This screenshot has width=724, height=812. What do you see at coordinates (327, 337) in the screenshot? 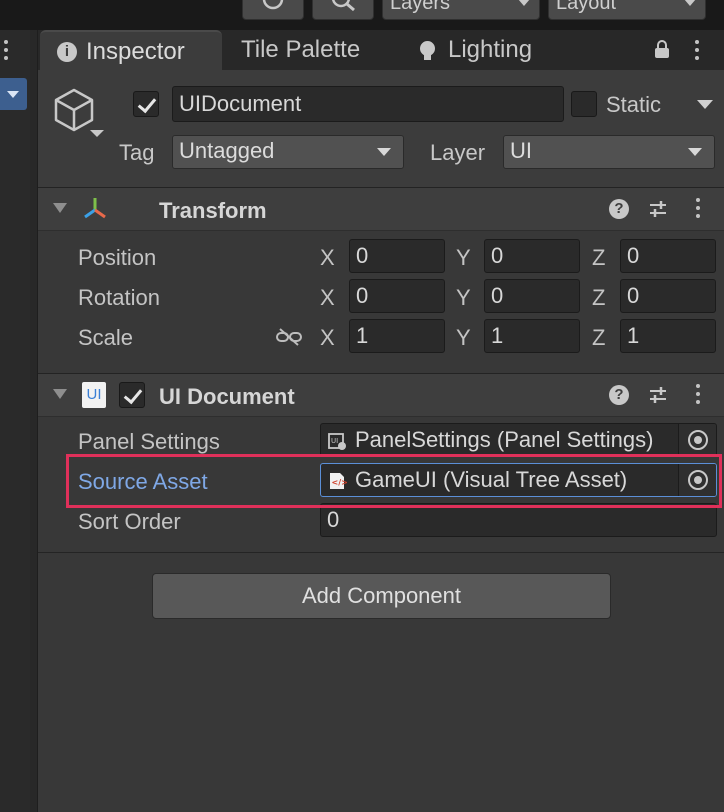
I see `scale-x-label: X` at bounding box center [327, 337].